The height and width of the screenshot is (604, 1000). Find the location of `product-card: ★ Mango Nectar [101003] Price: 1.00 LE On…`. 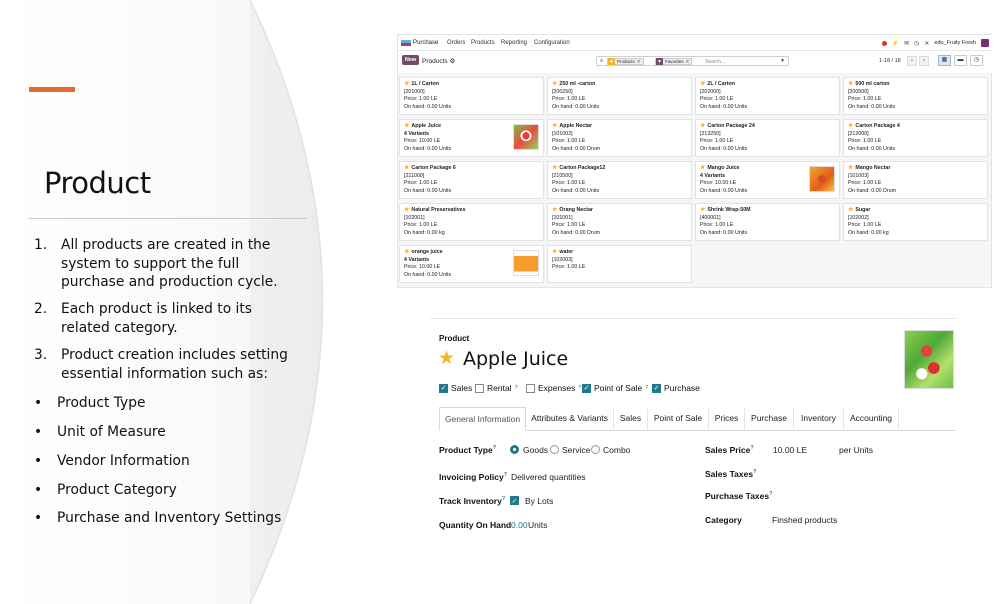

product-card: ★ Mango Nectar [101003] Price: 1.00 LE On… is located at coordinates (915, 180).